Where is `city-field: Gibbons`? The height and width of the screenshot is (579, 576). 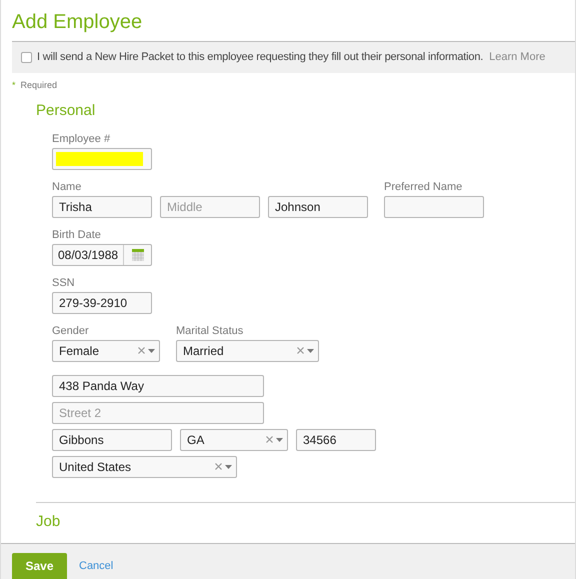 city-field: Gibbons is located at coordinates (112, 439).